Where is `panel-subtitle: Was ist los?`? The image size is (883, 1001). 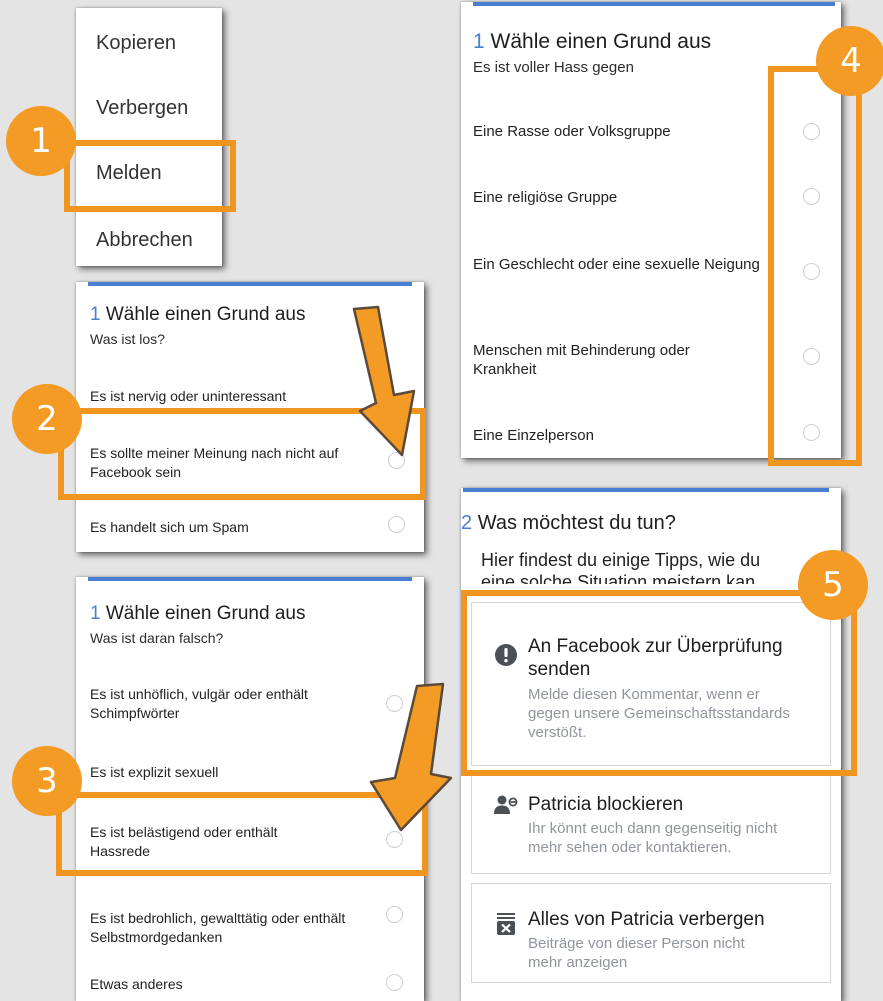 panel-subtitle: Was ist los? is located at coordinates (127, 339).